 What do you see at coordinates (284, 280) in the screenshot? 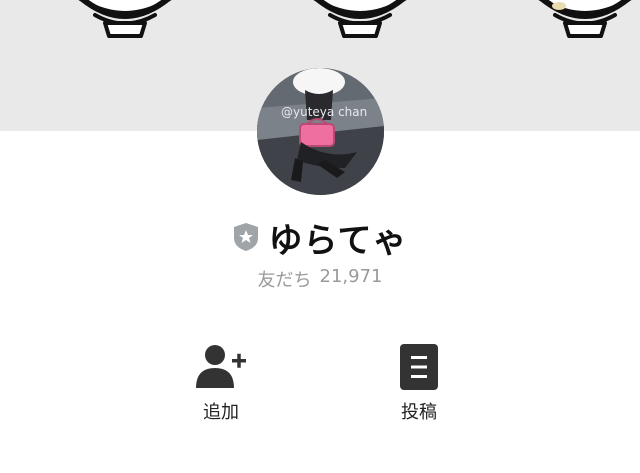
I see `friends-label: 友だち` at bounding box center [284, 280].